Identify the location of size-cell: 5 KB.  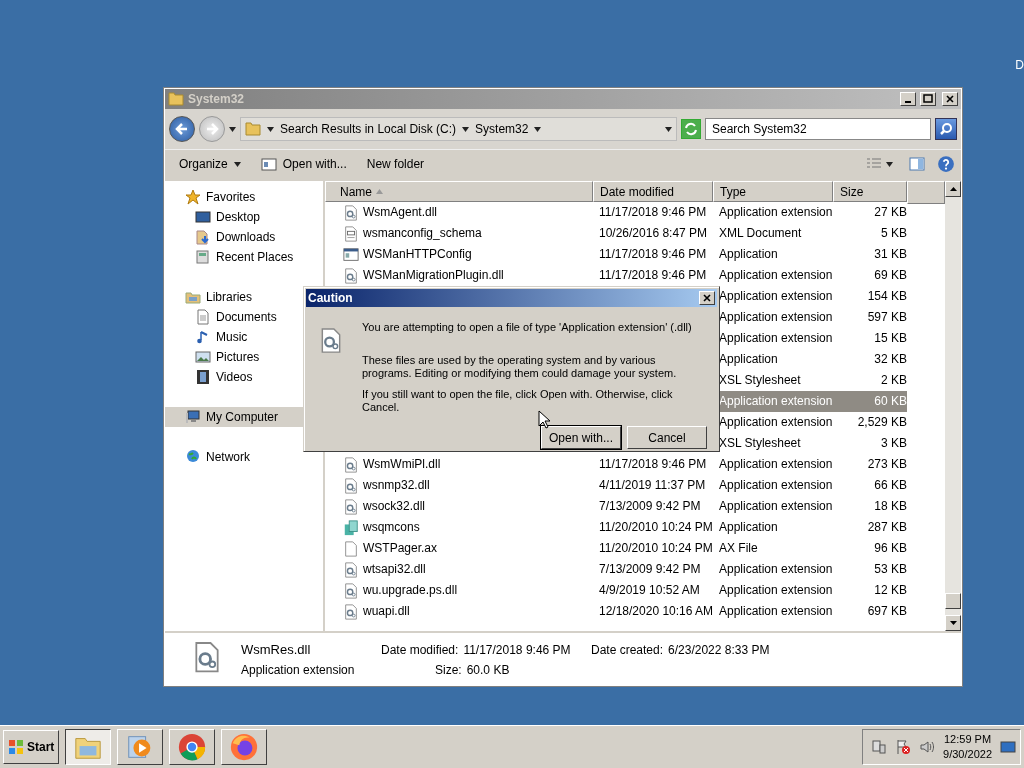
(894, 233).